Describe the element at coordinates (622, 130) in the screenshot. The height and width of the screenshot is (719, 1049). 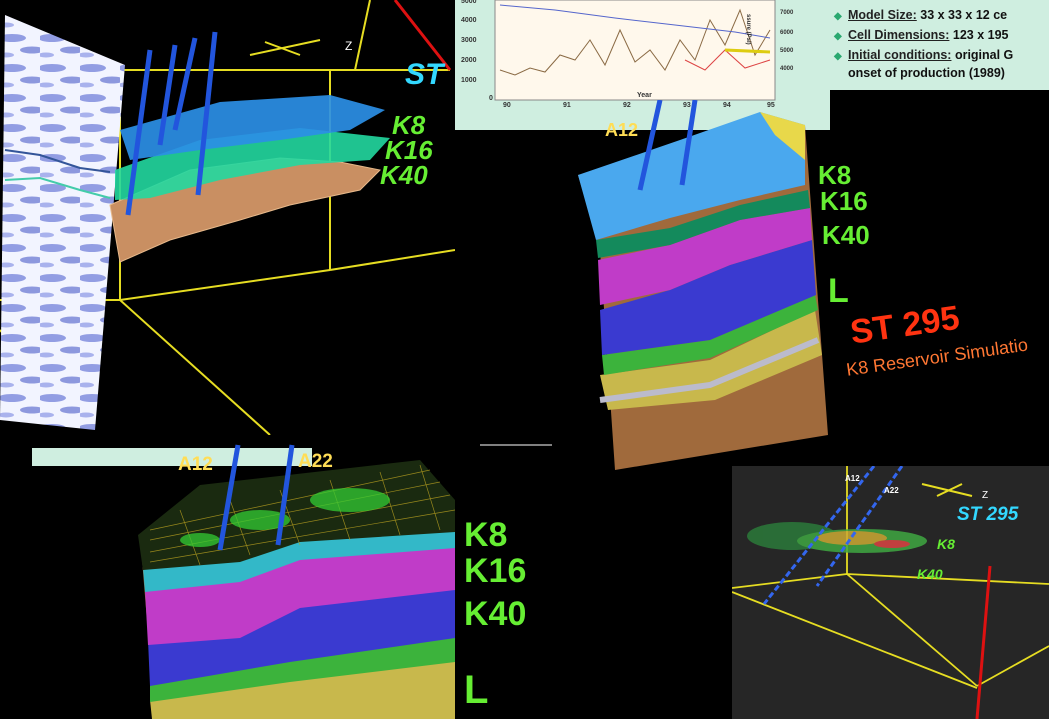
I see `center-well-label: A12` at that location.